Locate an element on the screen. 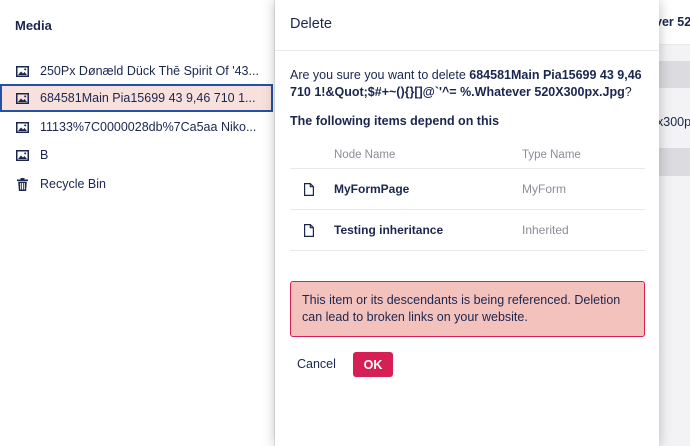  node-name-link: Testing inheritance is located at coordinates (428, 230).